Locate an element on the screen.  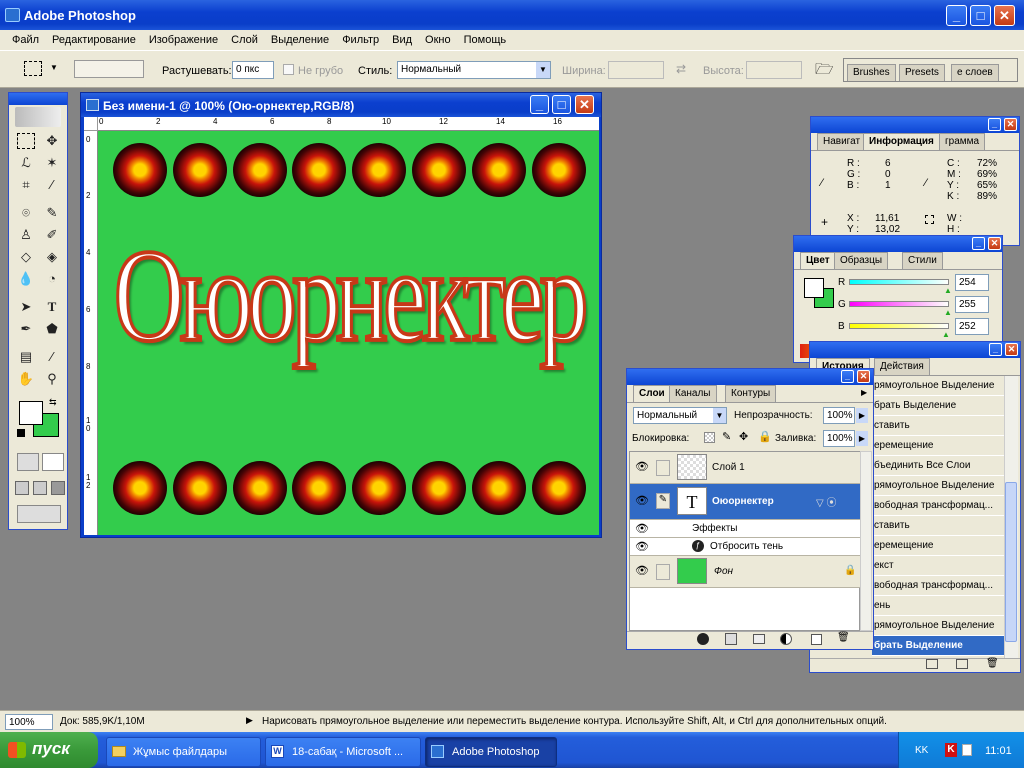
g-value-input: 255 is located at coordinates (972, 304).